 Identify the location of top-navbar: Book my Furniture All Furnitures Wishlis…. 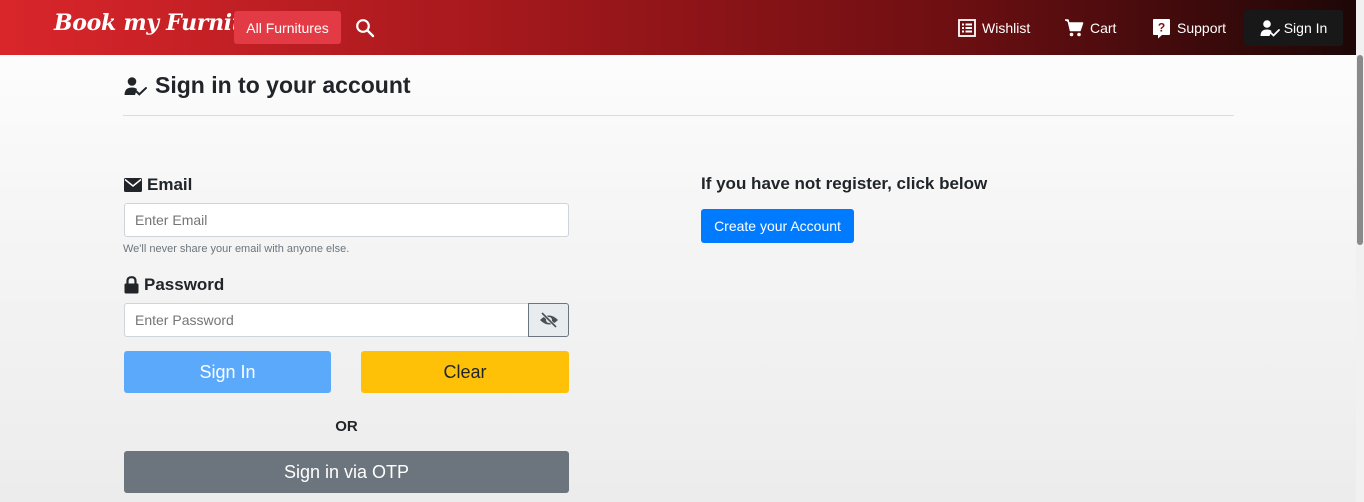
(678, 27).